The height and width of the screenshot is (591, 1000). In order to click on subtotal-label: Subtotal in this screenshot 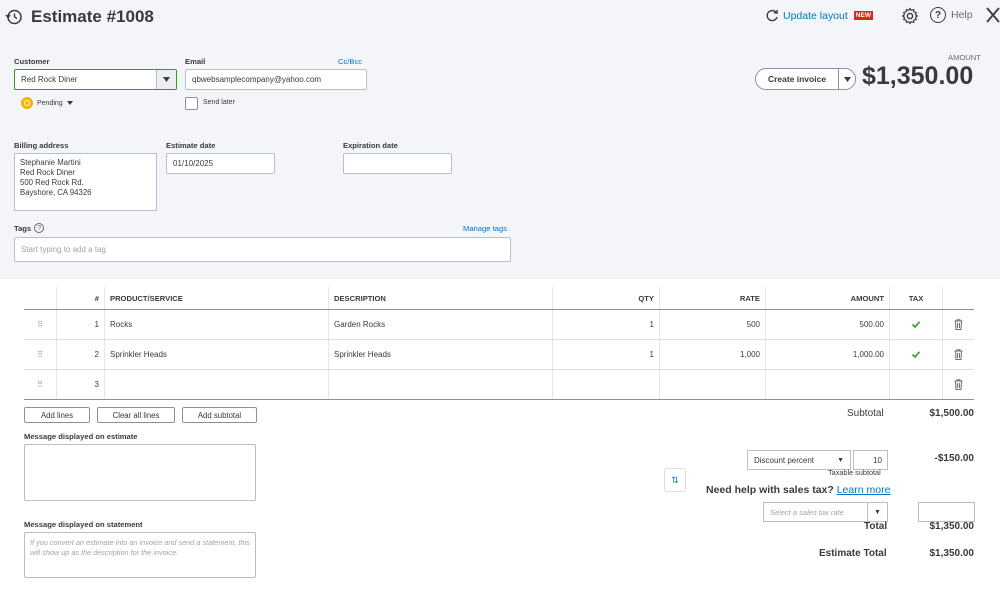, I will do `click(865, 413)`.